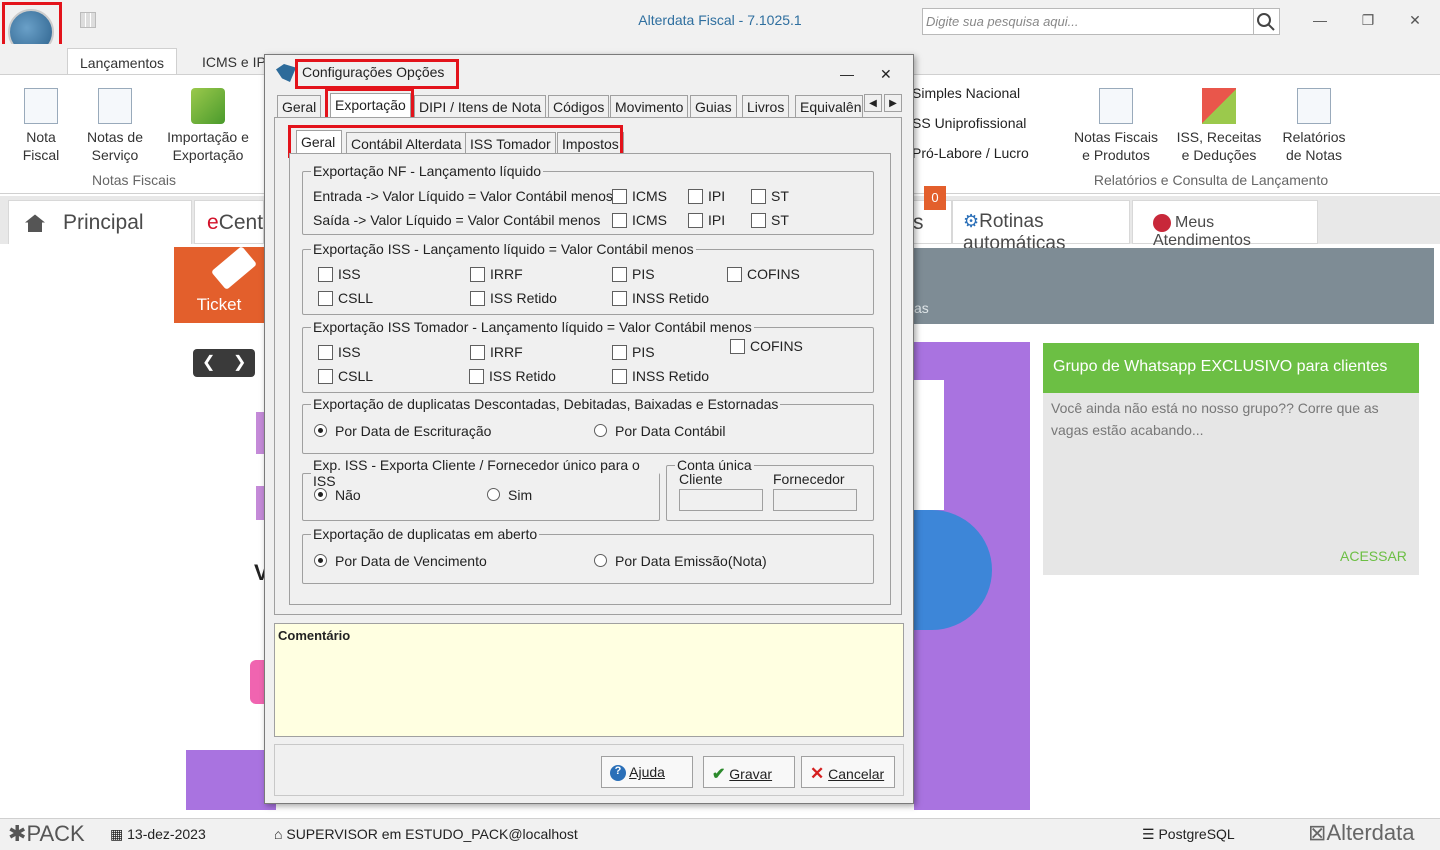  What do you see at coordinates (370, 105) in the screenshot?
I see `dlg-tab-exportacao: Exportação` at bounding box center [370, 105].